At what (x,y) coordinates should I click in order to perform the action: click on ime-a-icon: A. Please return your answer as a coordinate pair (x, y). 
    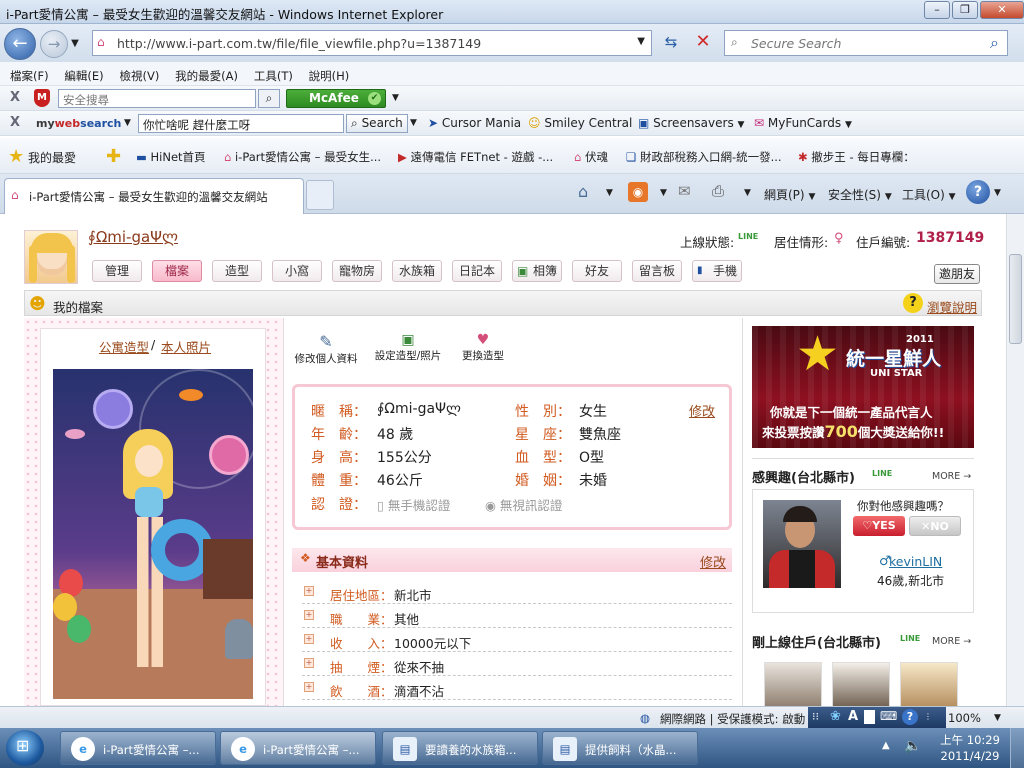
    Looking at the image, I should click on (853, 716).